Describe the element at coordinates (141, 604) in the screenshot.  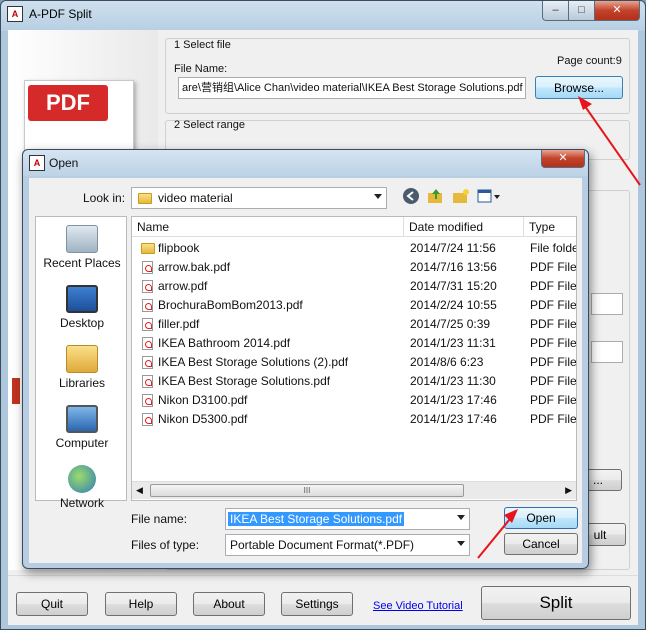
I see `help-button: Help` at that location.